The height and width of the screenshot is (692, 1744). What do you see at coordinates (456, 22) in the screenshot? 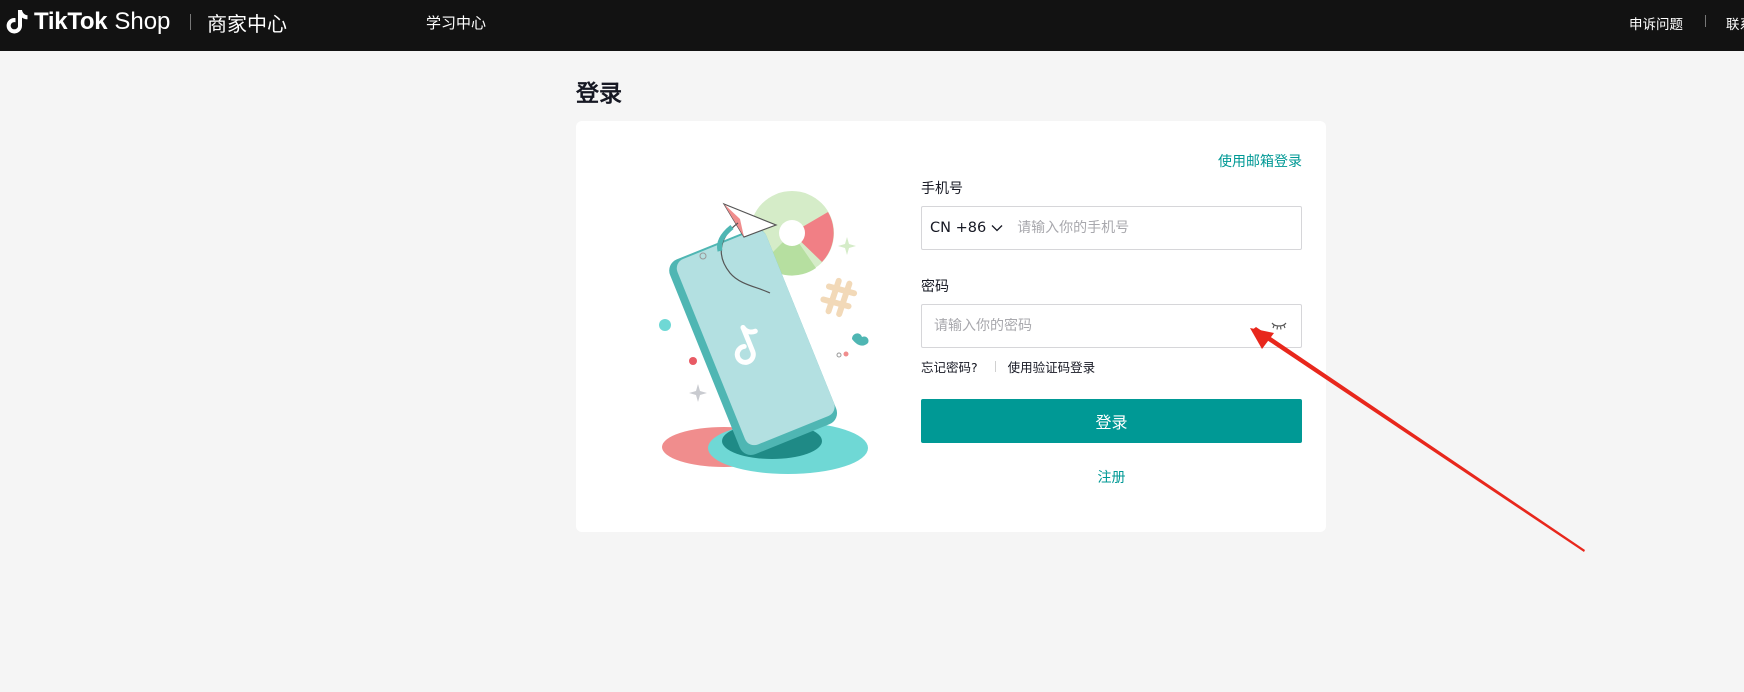
I see `nav-learning-center: 学习中心` at bounding box center [456, 22].